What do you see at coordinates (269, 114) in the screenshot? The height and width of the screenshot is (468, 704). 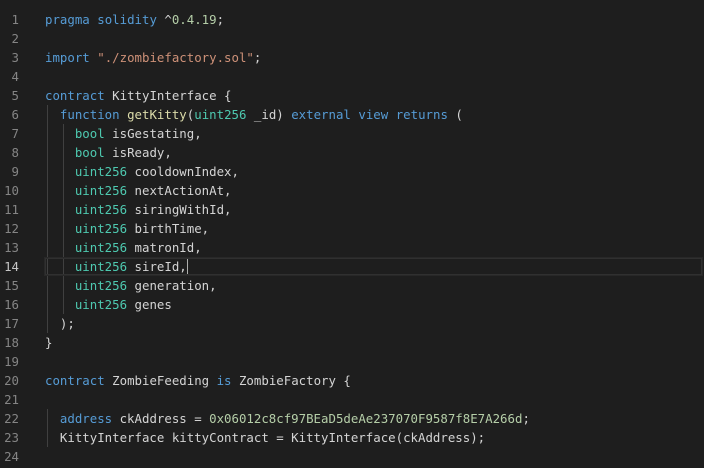 I see `code-token: _id)` at bounding box center [269, 114].